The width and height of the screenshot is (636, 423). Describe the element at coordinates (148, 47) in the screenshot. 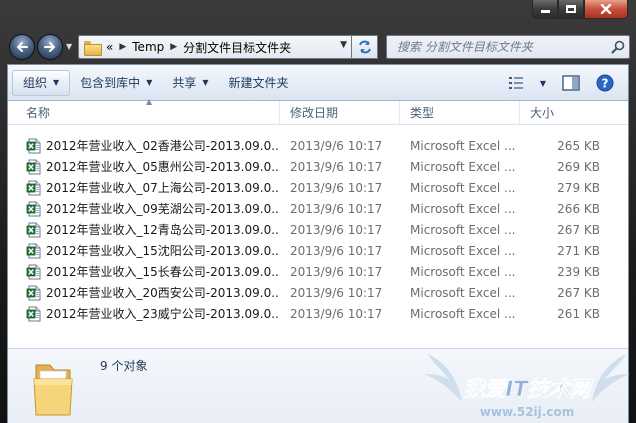

I see `breadcrumb-temp: Temp` at that location.